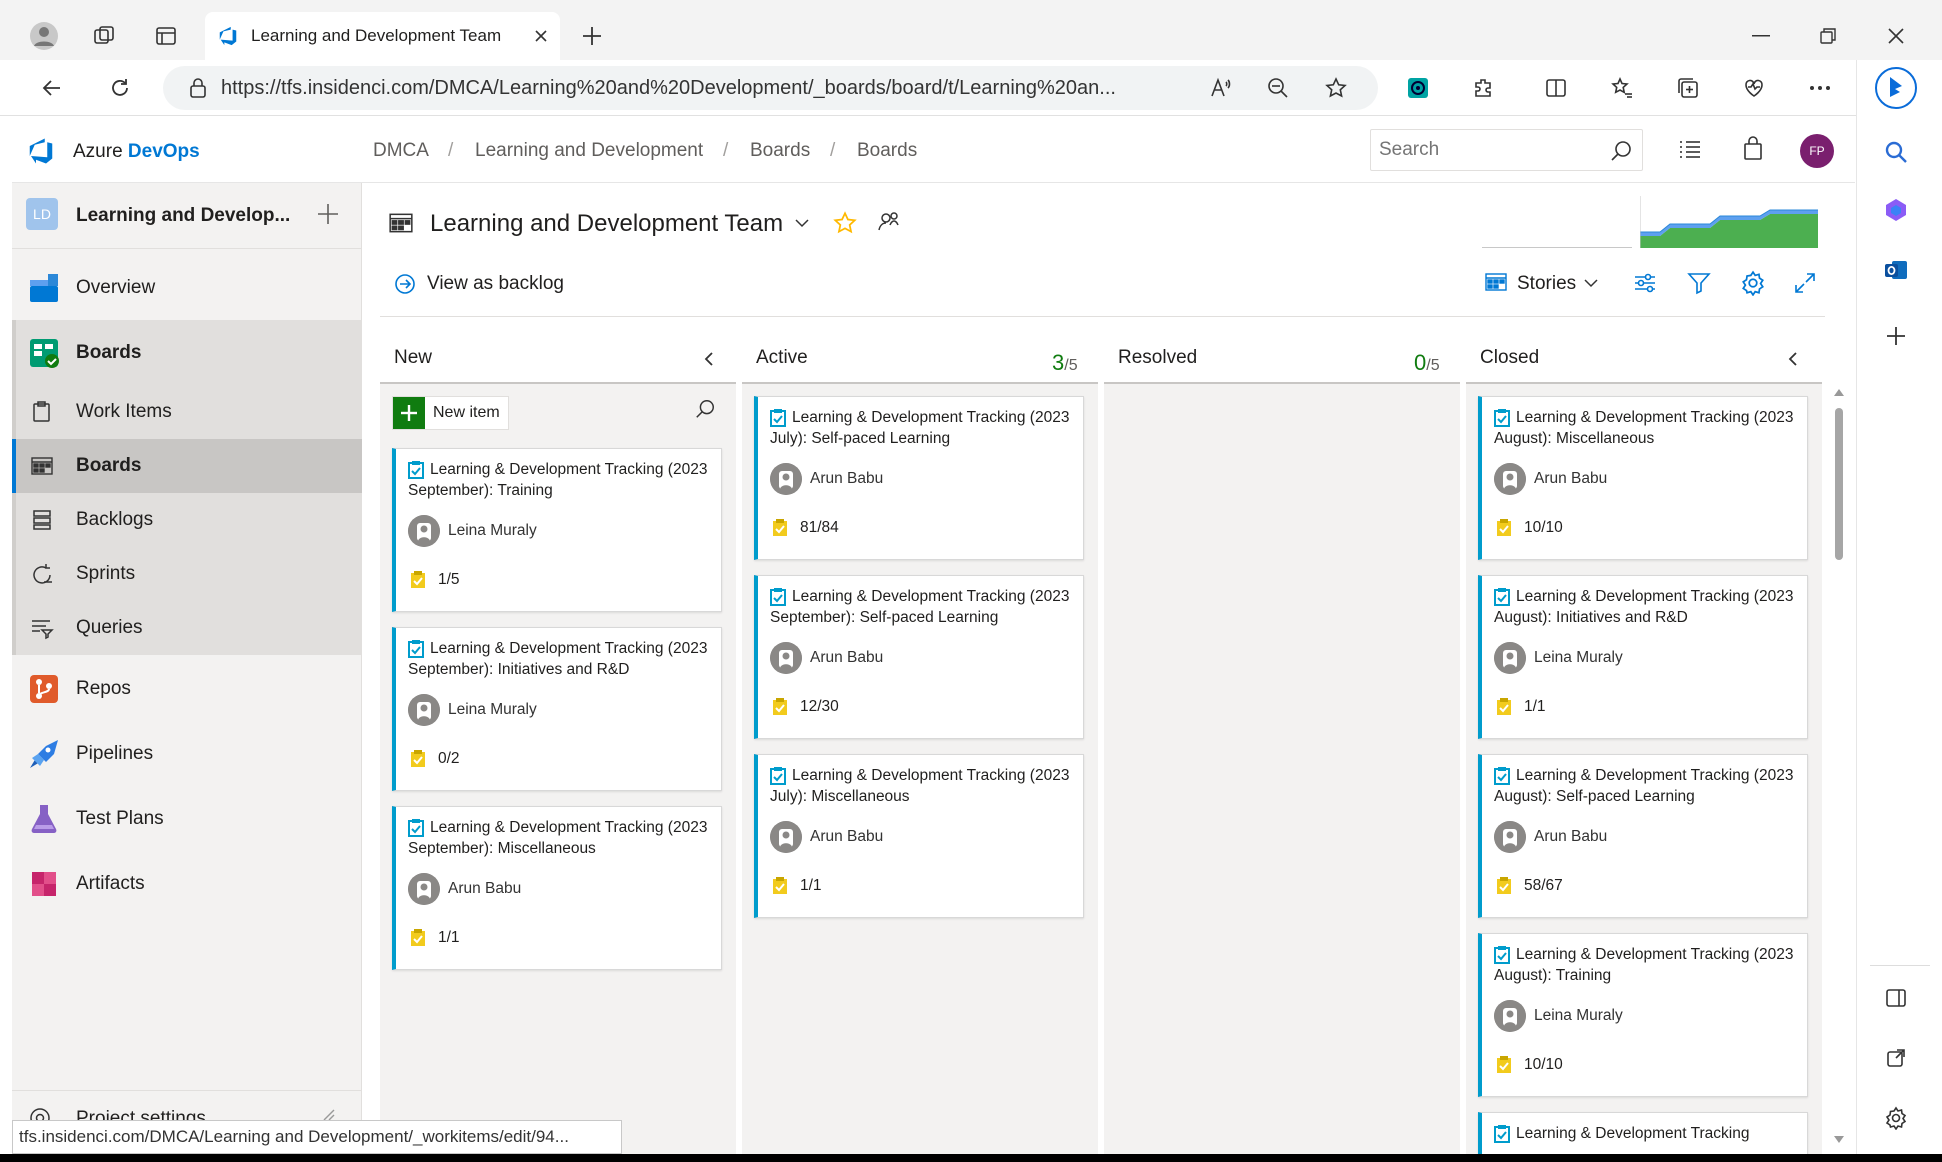  I want to click on nav-boards: Boards, so click(187, 353).